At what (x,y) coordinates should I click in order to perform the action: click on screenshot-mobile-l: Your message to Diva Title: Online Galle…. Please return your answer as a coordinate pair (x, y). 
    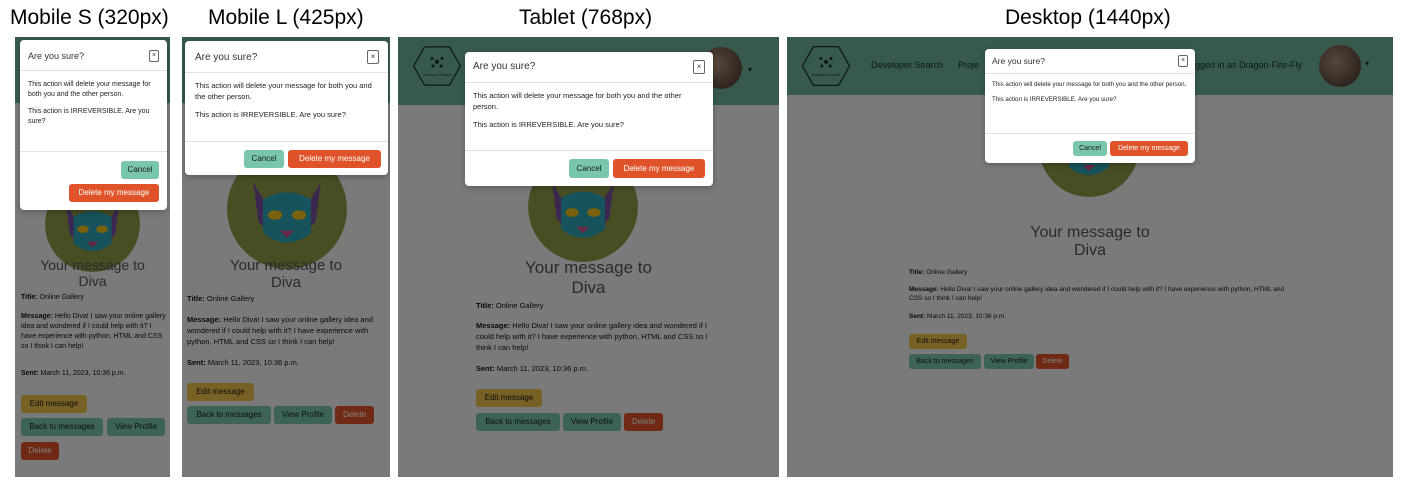
    Looking at the image, I should click on (286, 257).